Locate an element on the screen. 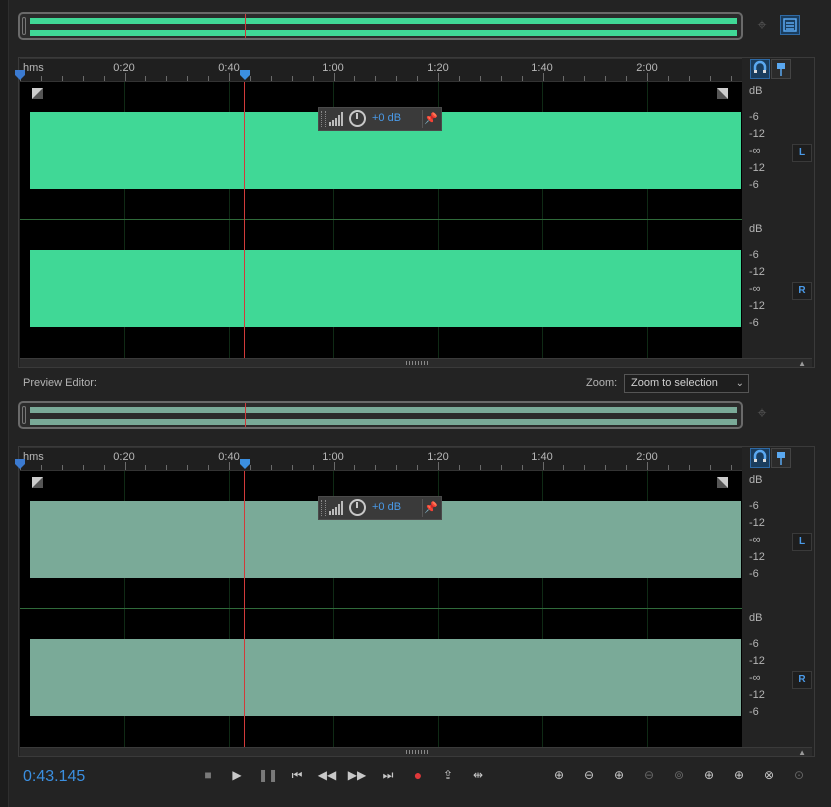  zoom-out-full-icon: ⊖ is located at coordinates (649, 775).